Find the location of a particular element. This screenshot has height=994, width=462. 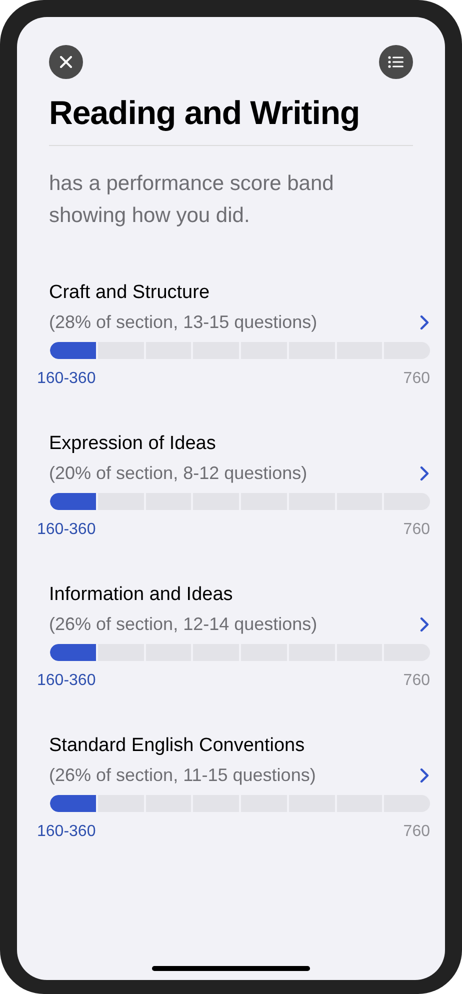

domain-name: Craft and Structure is located at coordinates (129, 293).